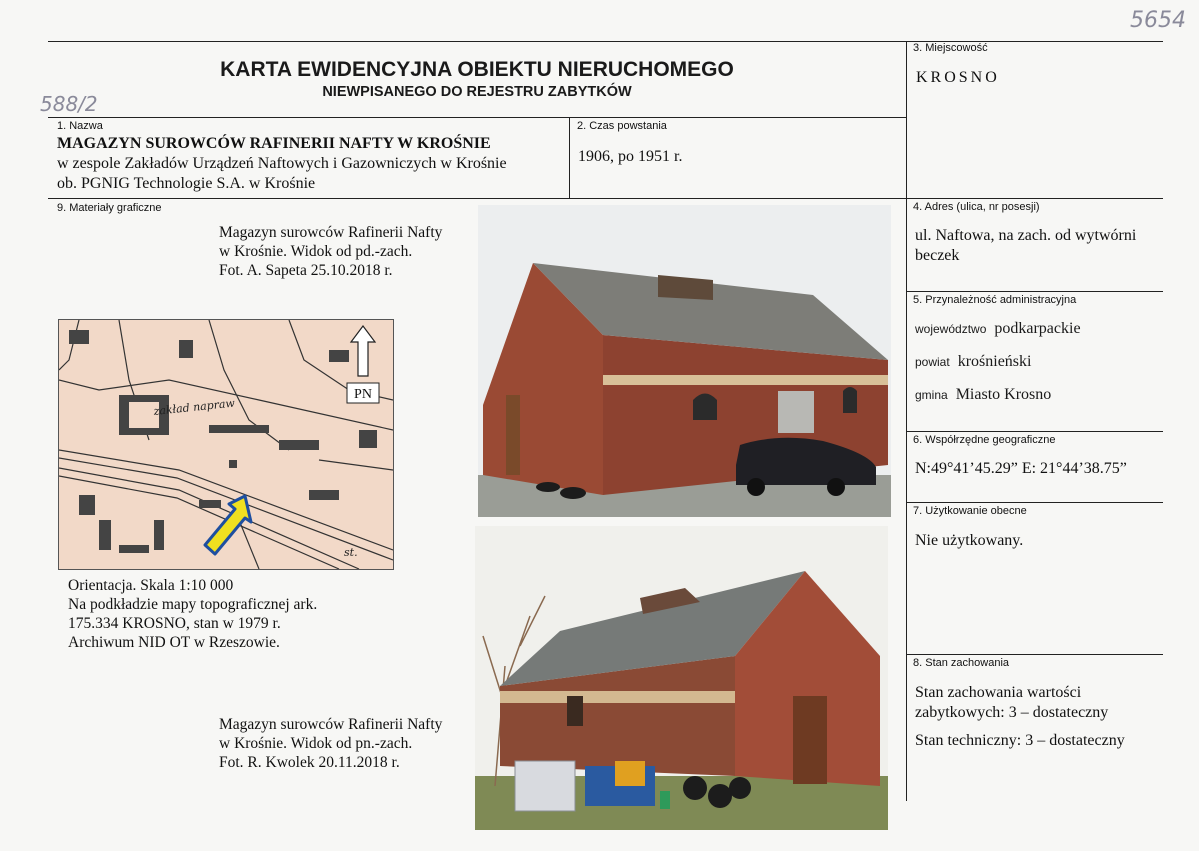 Image resolution: width=1199 pixels, height=851 pixels. Describe the element at coordinates (1012, 712) in the screenshot. I see `condition-line-2: zabytkowych: 3 – dostateczny` at that location.